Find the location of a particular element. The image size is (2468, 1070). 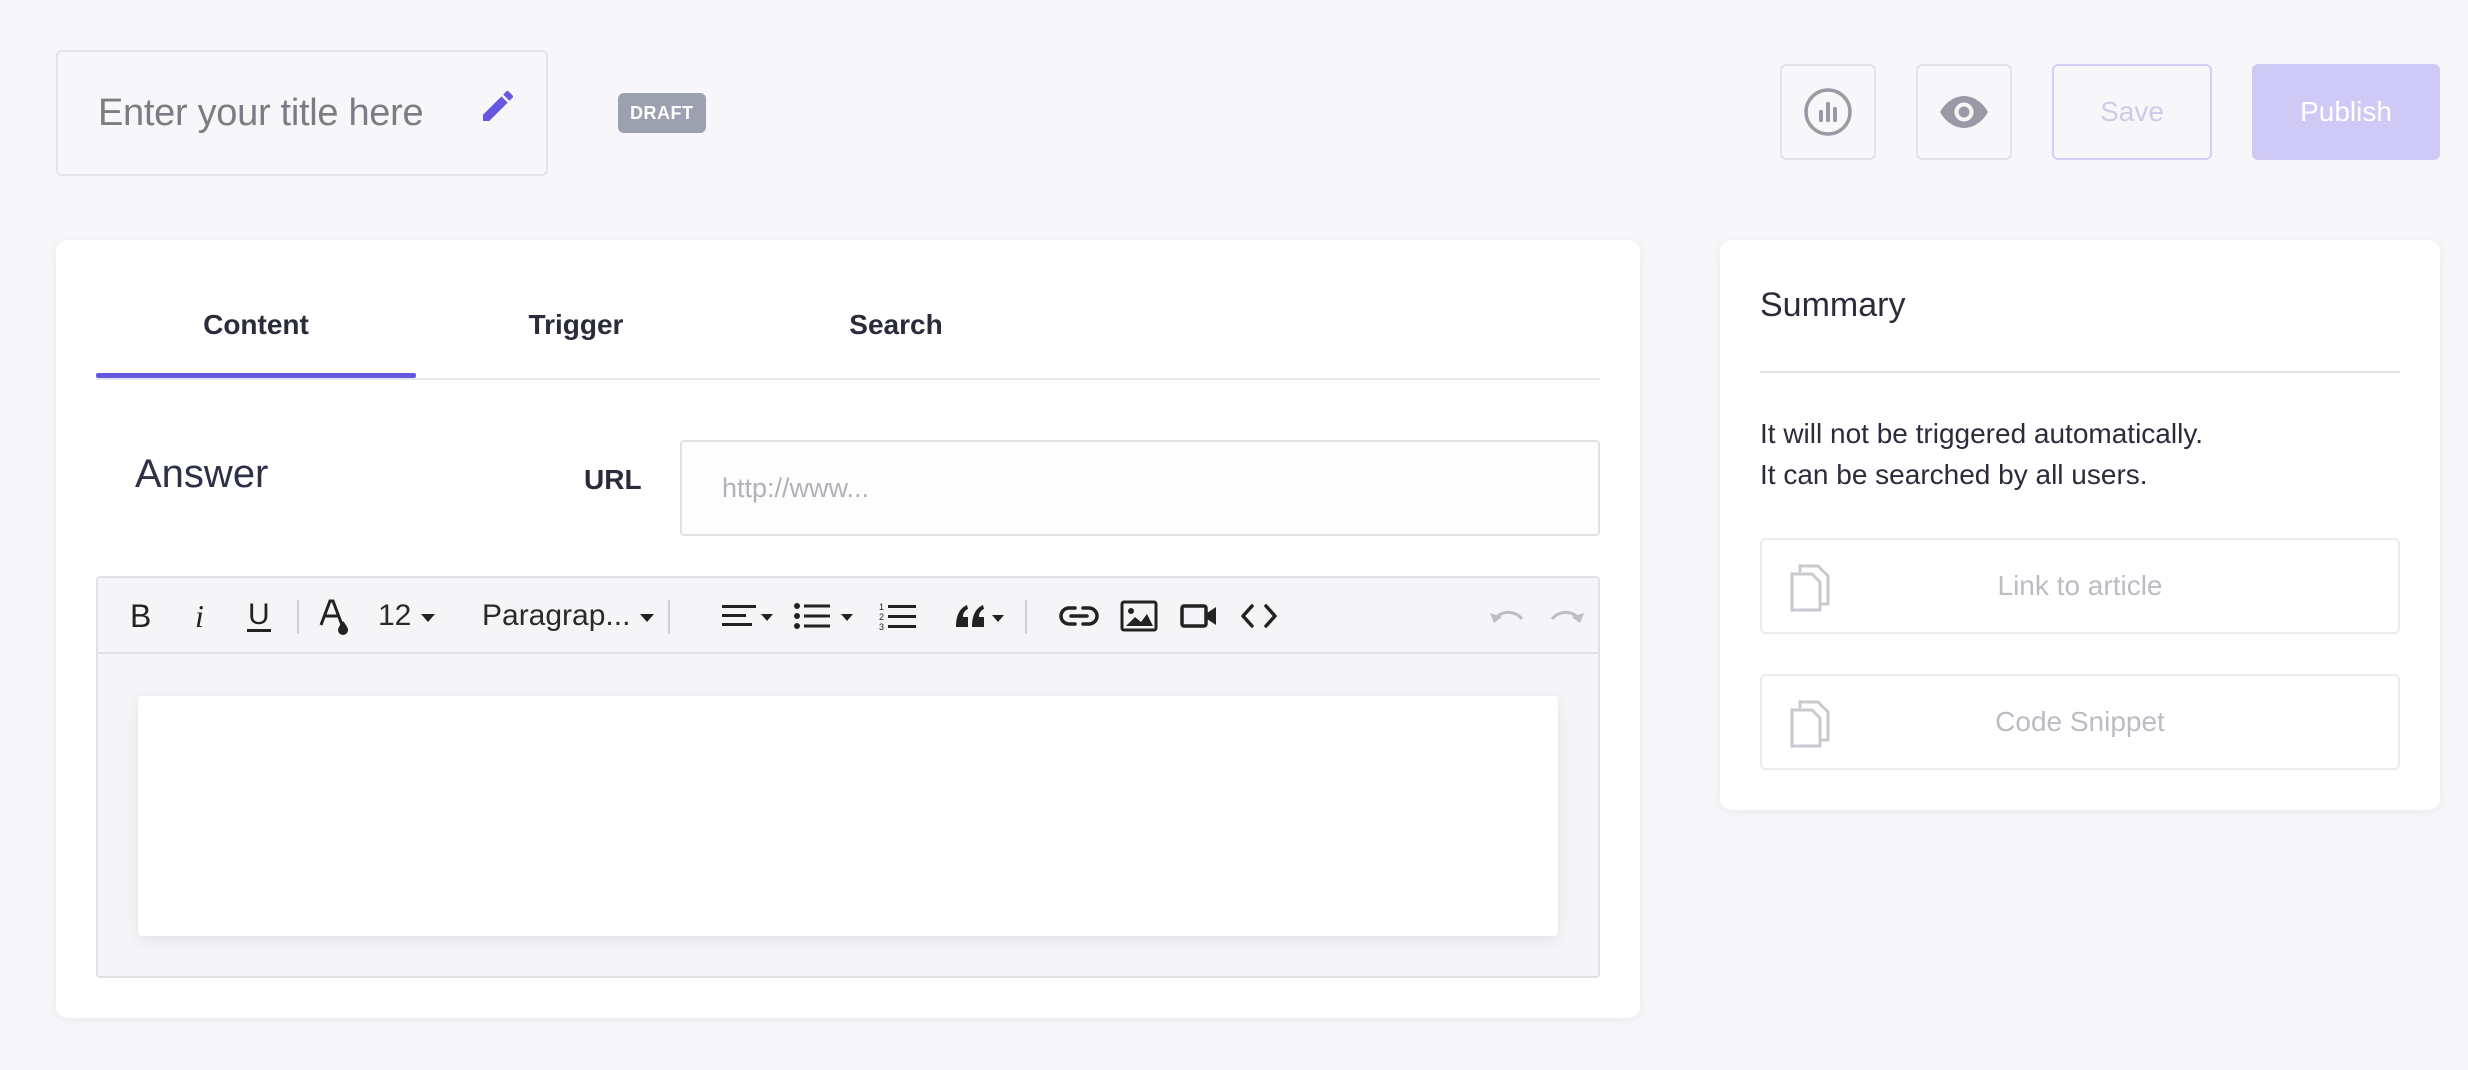

svg-text: B is located at coordinates (140, 616).